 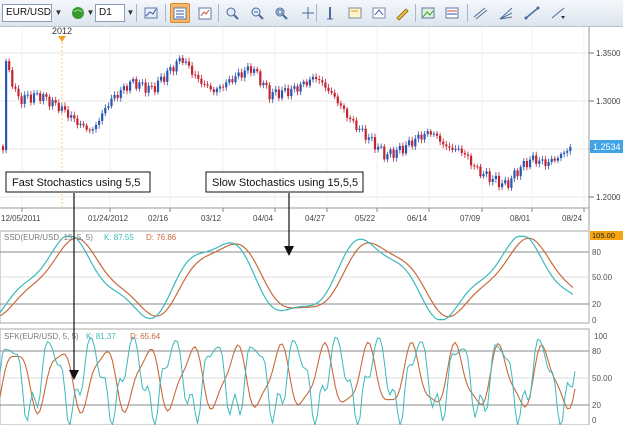 What do you see at coordinates (151, 13) in the screenshot?
I see `chart-type-button` at bounding box center [151, 13].